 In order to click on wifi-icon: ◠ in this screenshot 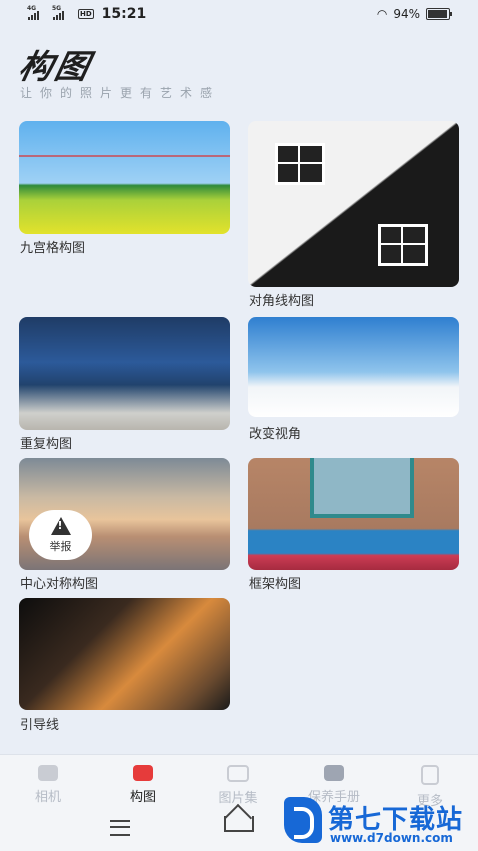, I will do `click(382, 14)`.